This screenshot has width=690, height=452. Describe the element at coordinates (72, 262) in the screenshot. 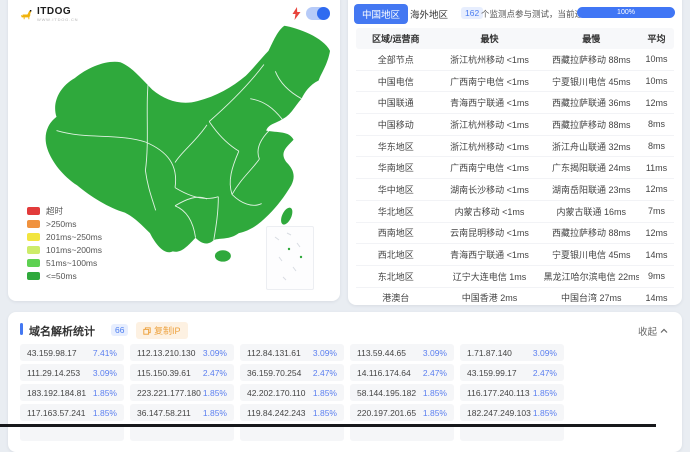

I see `legend-label: 51ms~100ms` at that location.